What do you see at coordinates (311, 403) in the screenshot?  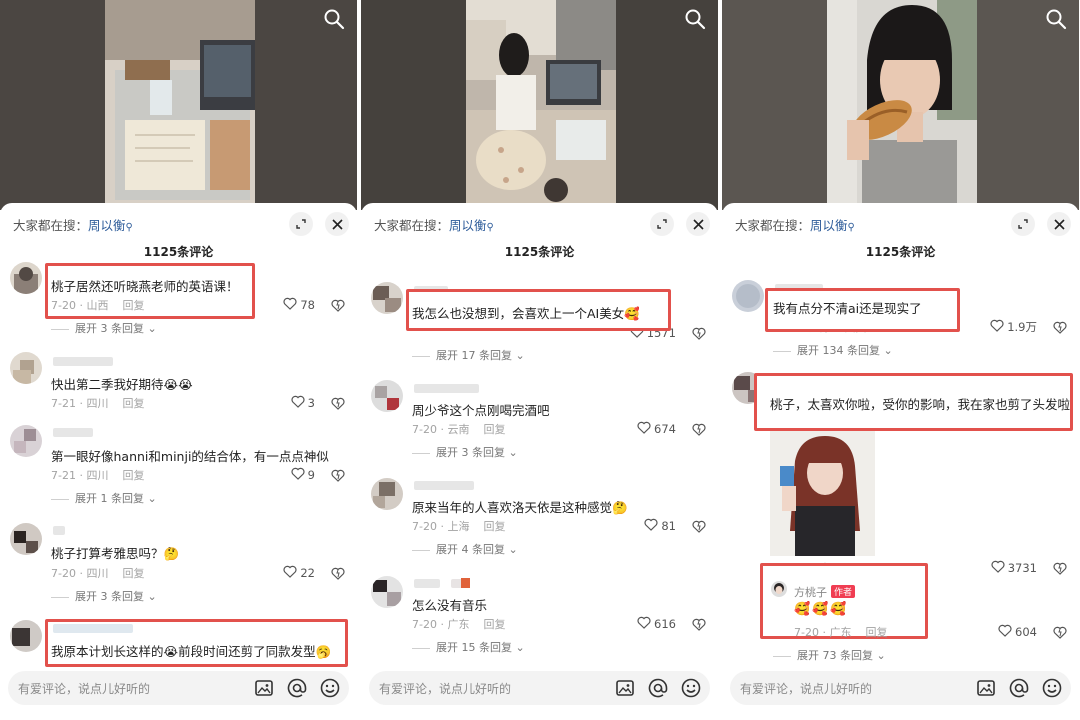 I see `like-count: 3` at bounding box center [311, 403].